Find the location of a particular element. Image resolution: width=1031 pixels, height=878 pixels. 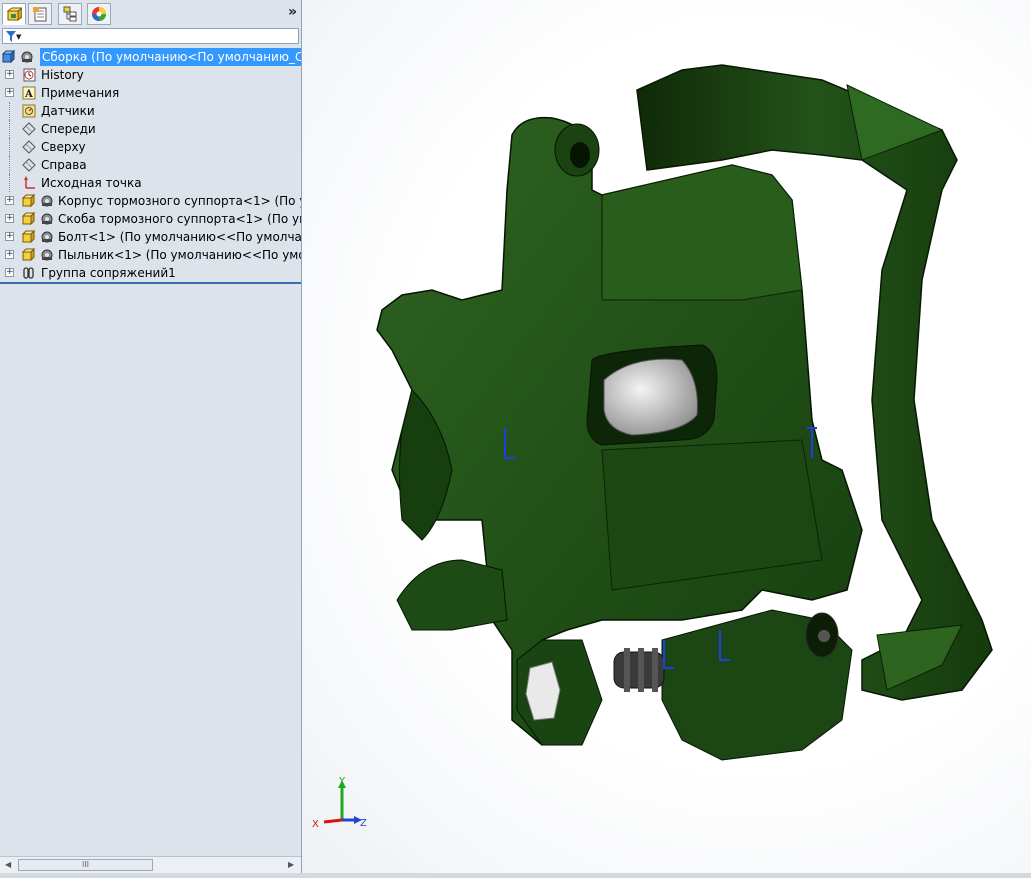

svg-text: A is located at coordinates (28, 94).